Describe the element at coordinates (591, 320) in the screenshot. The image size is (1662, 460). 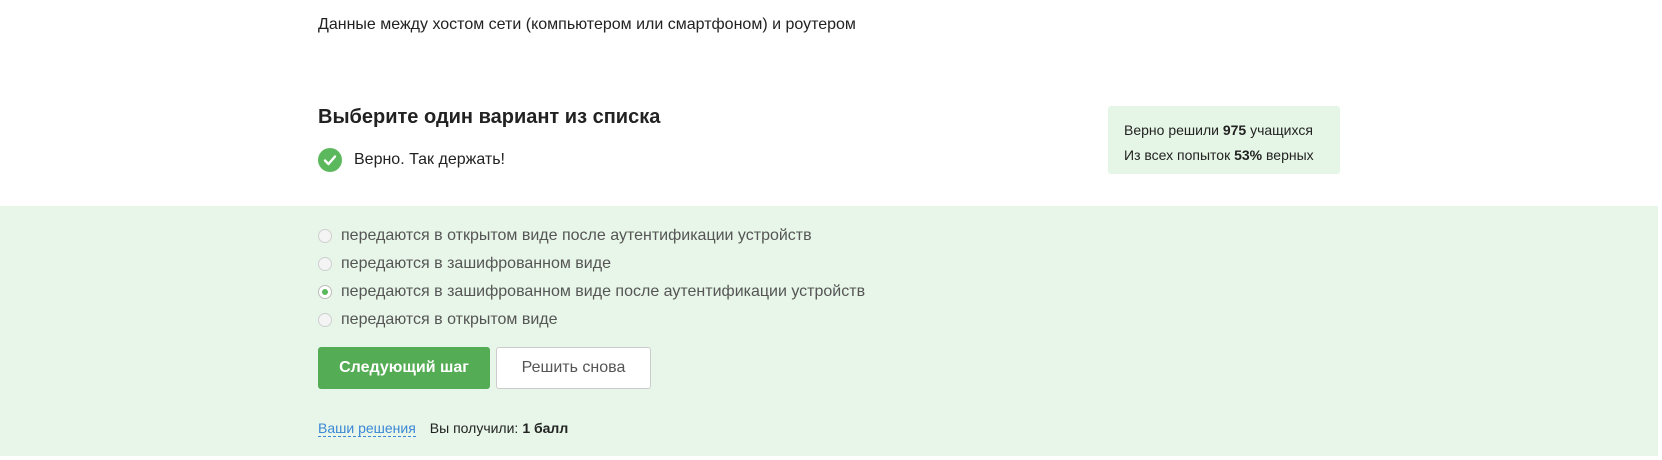
I see `option-item: передаются в открытом виде` at that location.